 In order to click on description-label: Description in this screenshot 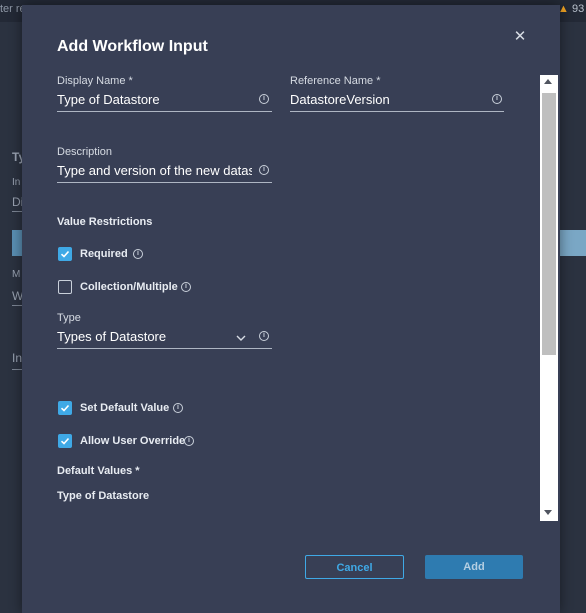, I will do `click(85, 152)`.